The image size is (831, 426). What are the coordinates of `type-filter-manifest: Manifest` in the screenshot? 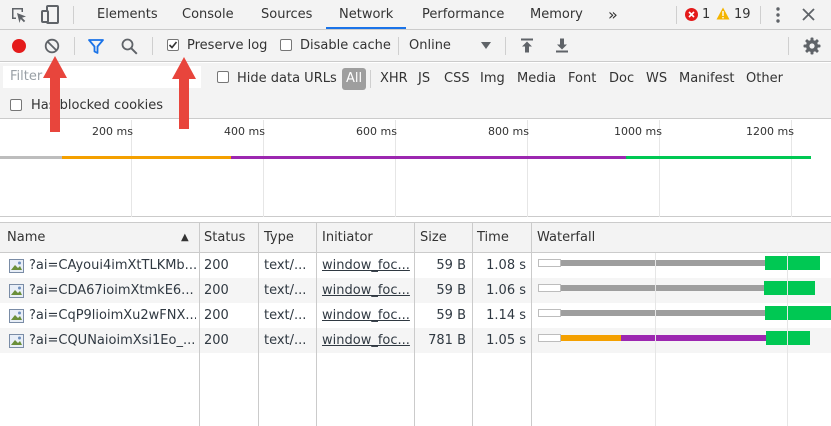 It's located at (706, 79).